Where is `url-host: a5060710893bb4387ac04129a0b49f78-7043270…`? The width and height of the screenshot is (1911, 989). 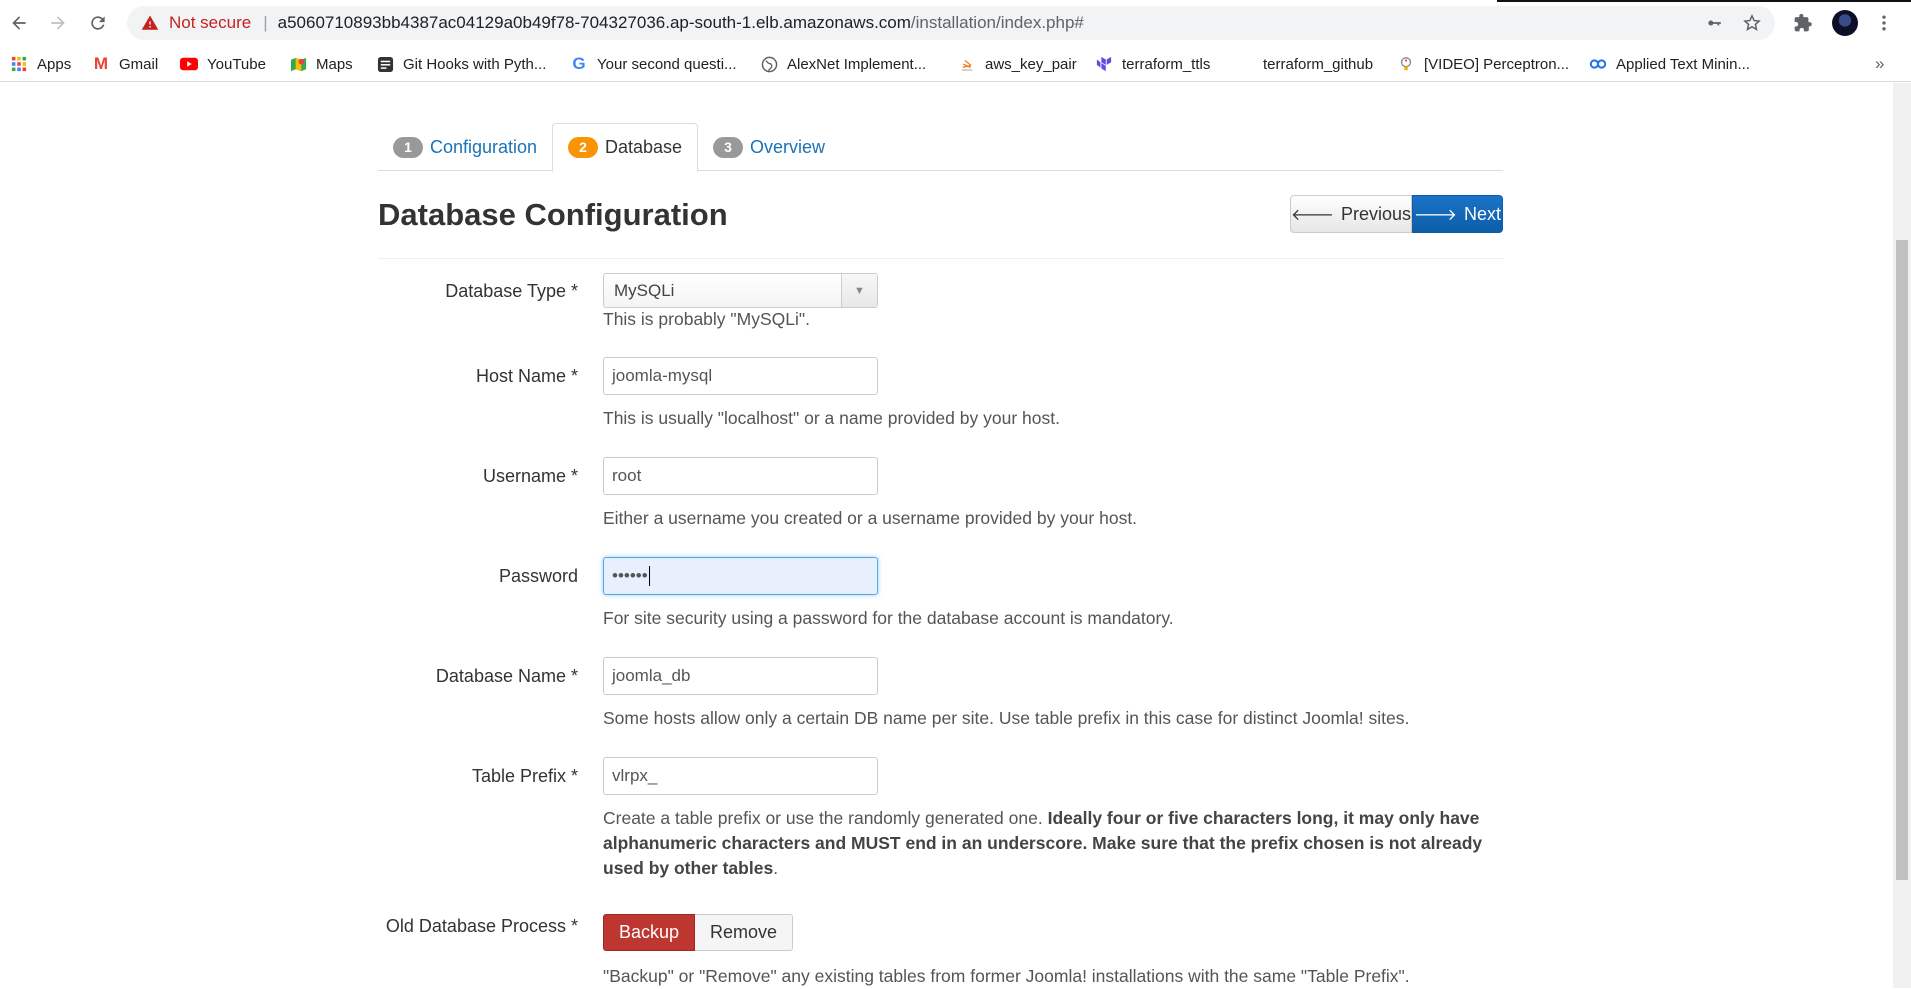 url-host: a5060710893bb4387ac04129a0b49f78-7043270… is located at coordinates (594, 22).